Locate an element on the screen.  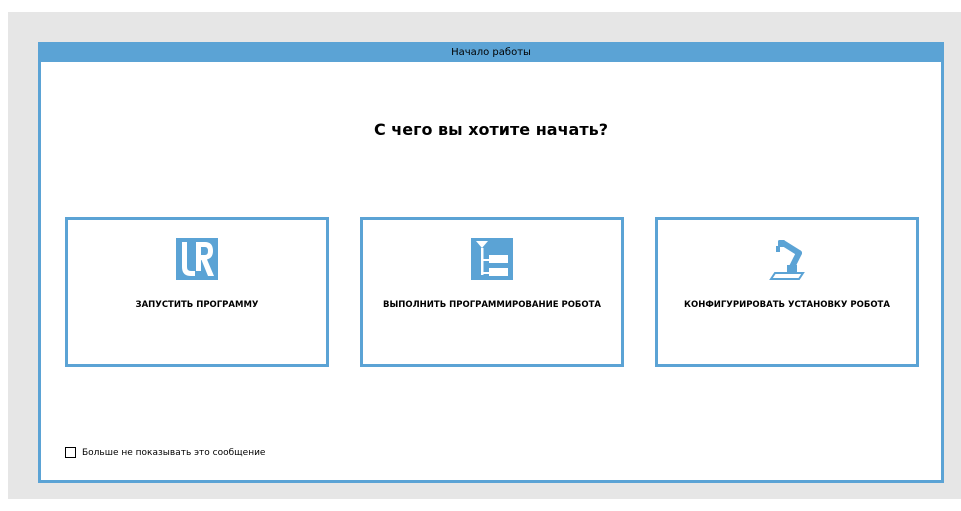
configure-installation-label: КОНФИГУРИРОВАТЬ УСТАНОВКУ РОБОТА is located at coordinates (787, 305).